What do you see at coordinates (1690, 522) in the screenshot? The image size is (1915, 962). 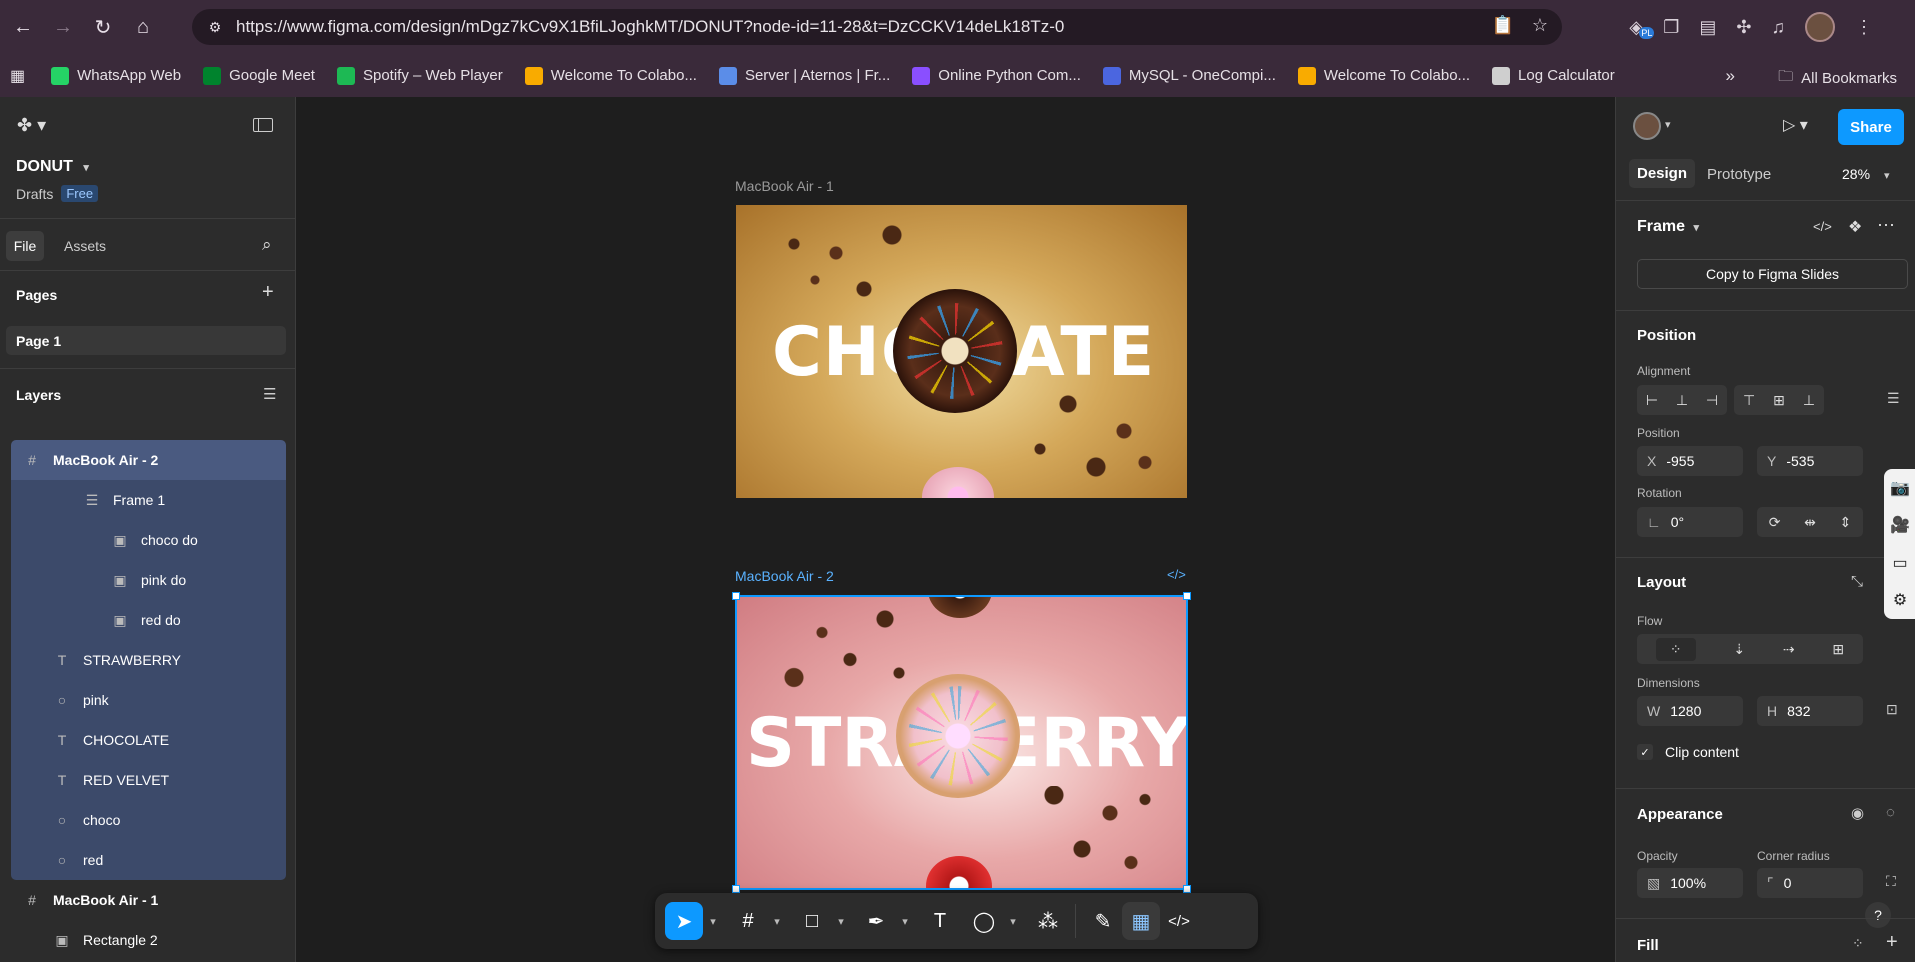 I see `rotation-input: ∟ 0°` at bounding box center [1690, 522].